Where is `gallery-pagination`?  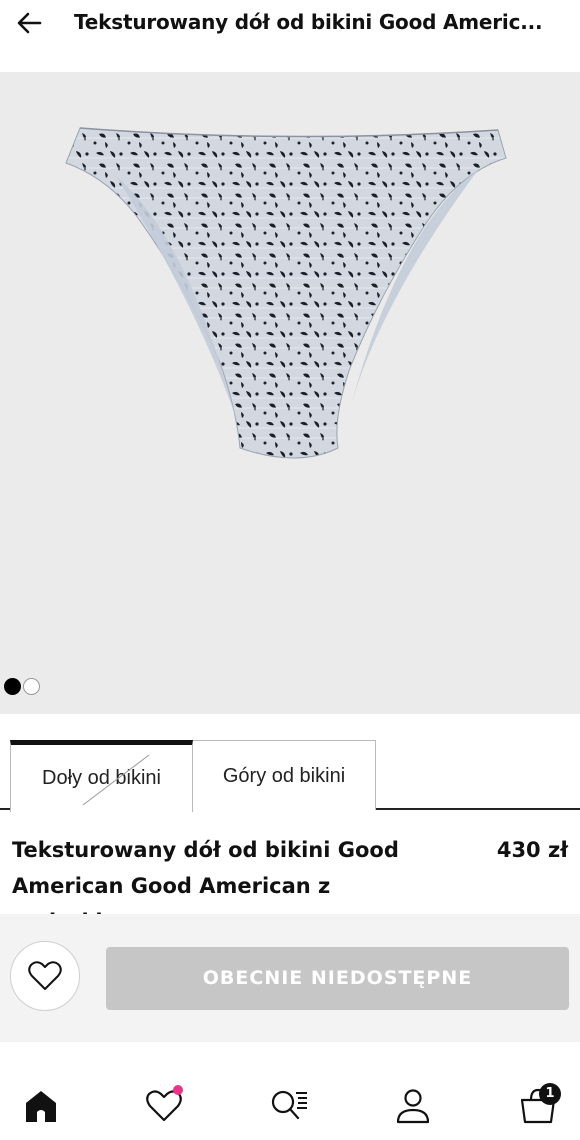 gallery-pagination is located at coordinates (23, 686).